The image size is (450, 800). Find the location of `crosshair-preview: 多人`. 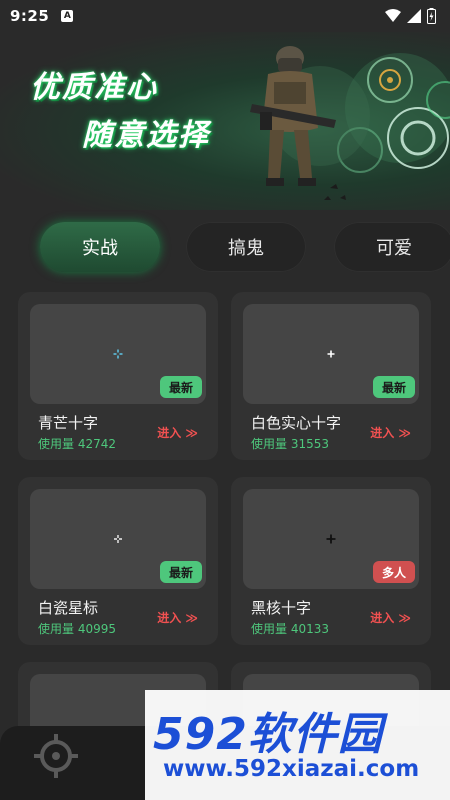

crosshair-preview: 多人 is located at coordinates (331, 539).